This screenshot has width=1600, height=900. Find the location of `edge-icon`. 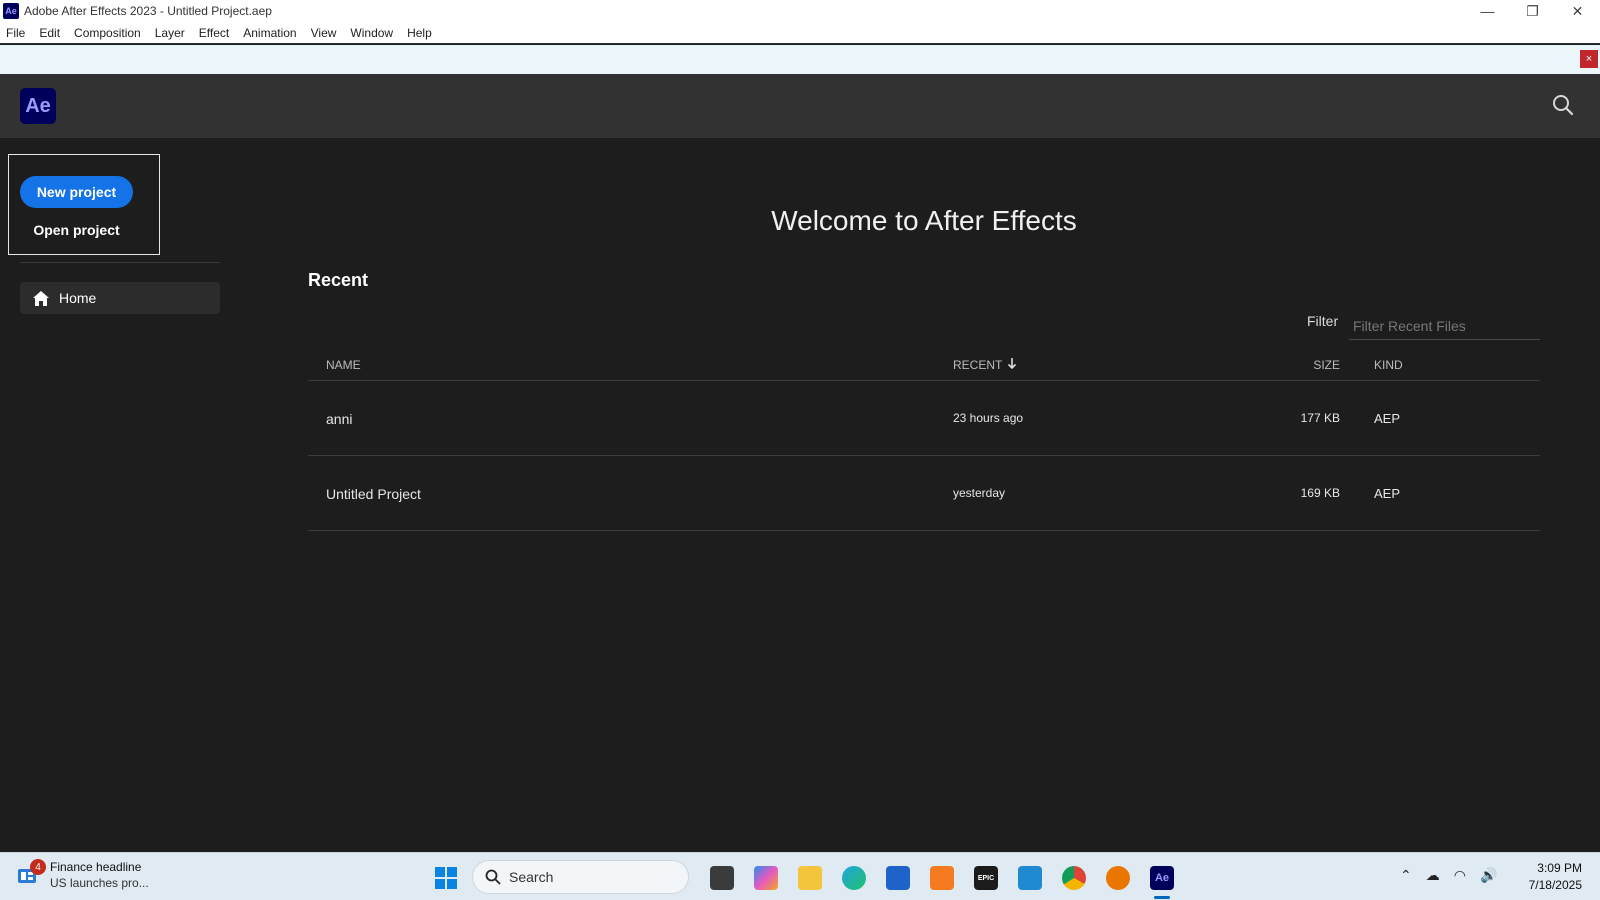

edge-icon is located at coordinates (854, 878).